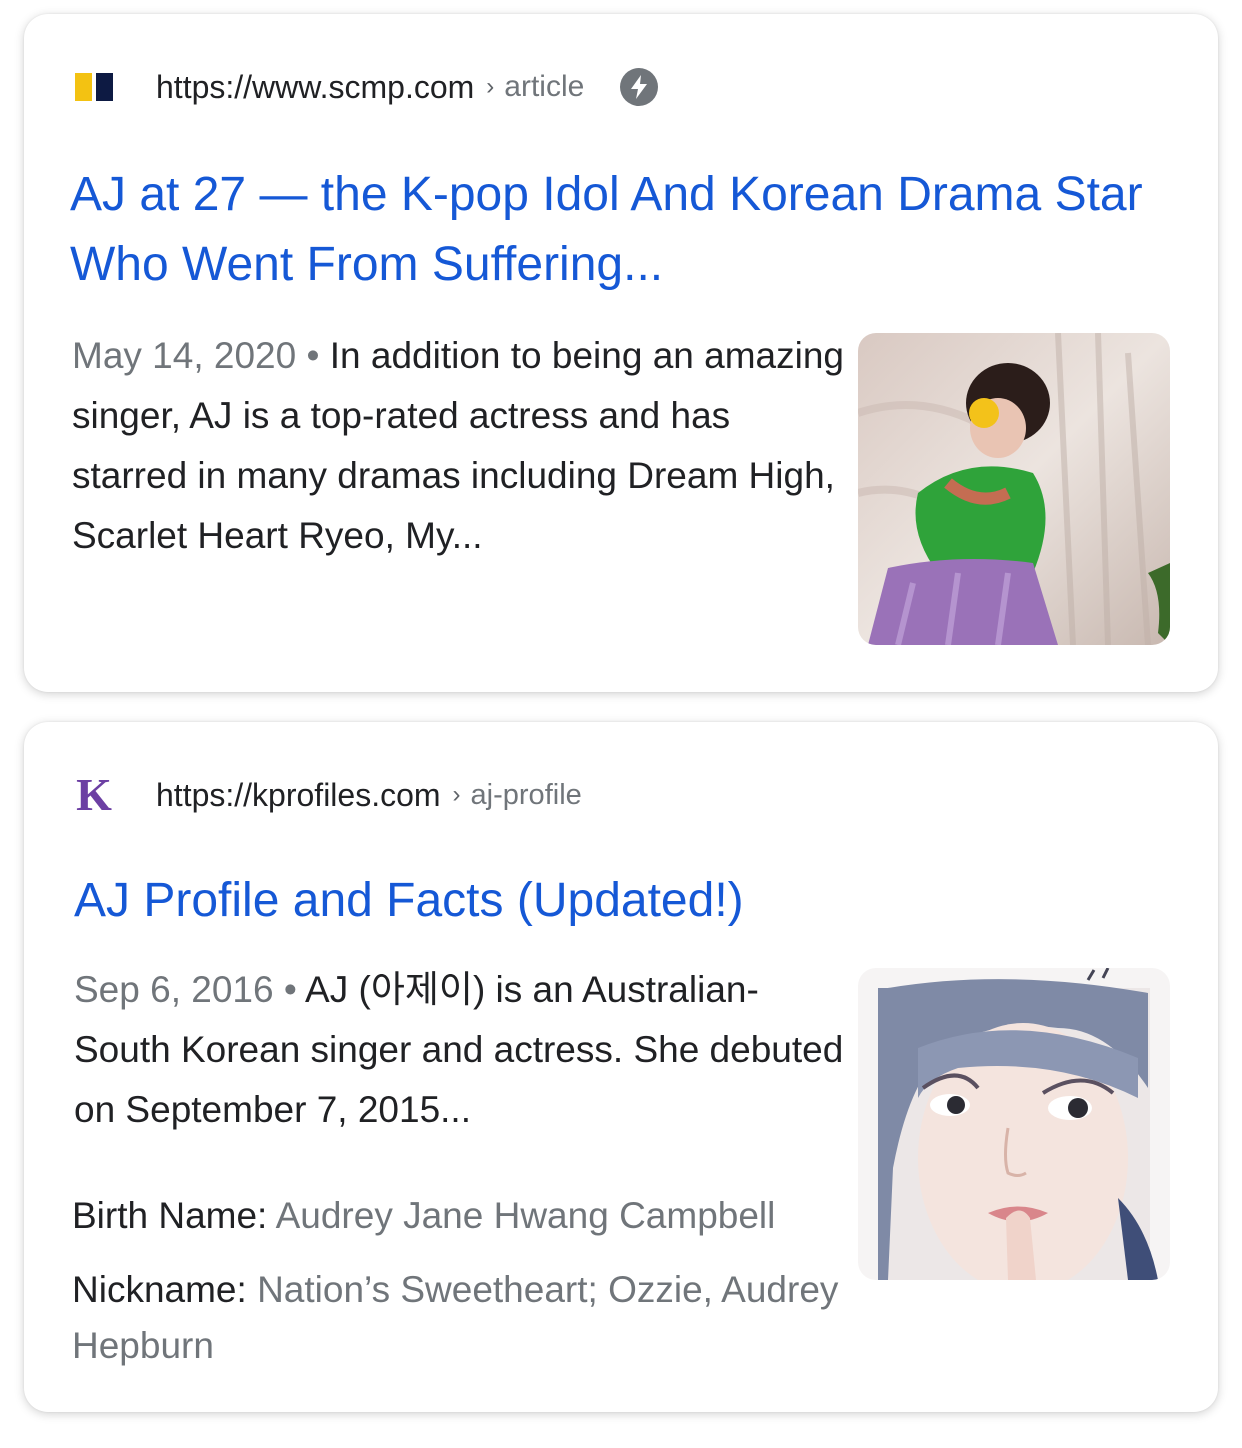 This screenshot has height=1448, width=1242. I want to click on result-breadcrumb: aj-profile, so click(526, 795).